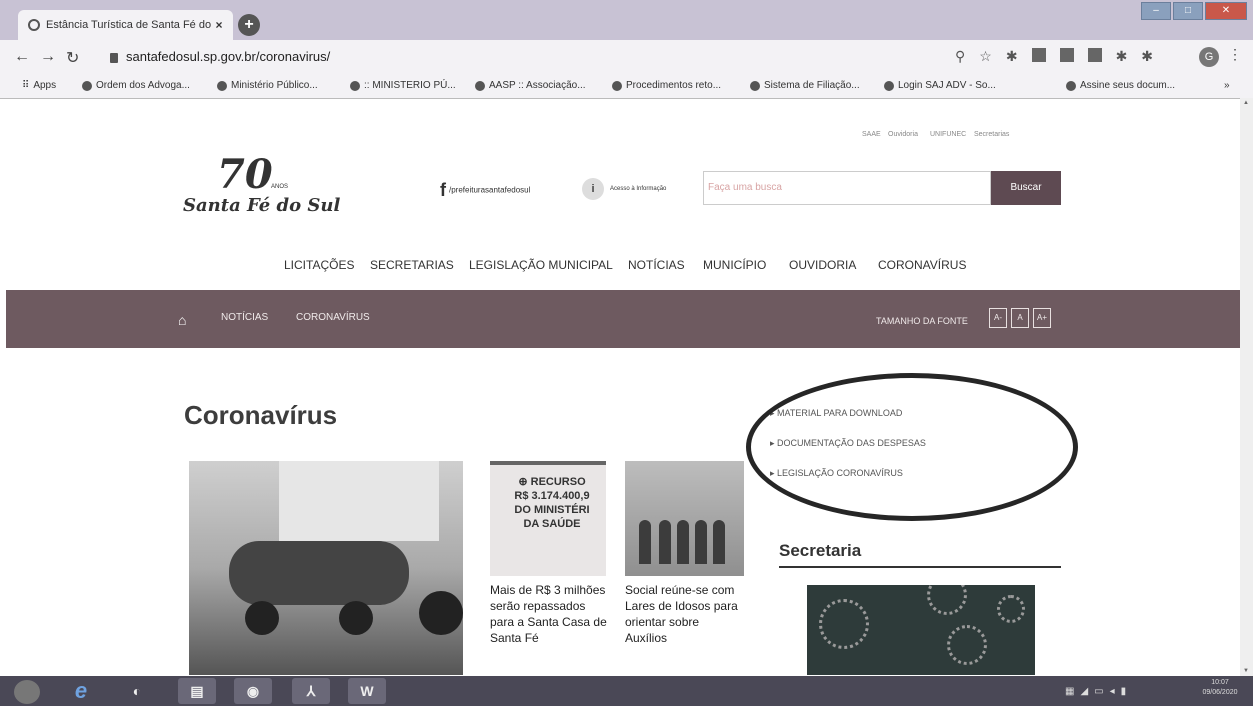 This screenshot has height=706, width=1253. Describe the element at coordinates (545, 57) in the screenshot. I see `address-bar: santafedosul.sp.gov.br/coronavirus/` at that location.